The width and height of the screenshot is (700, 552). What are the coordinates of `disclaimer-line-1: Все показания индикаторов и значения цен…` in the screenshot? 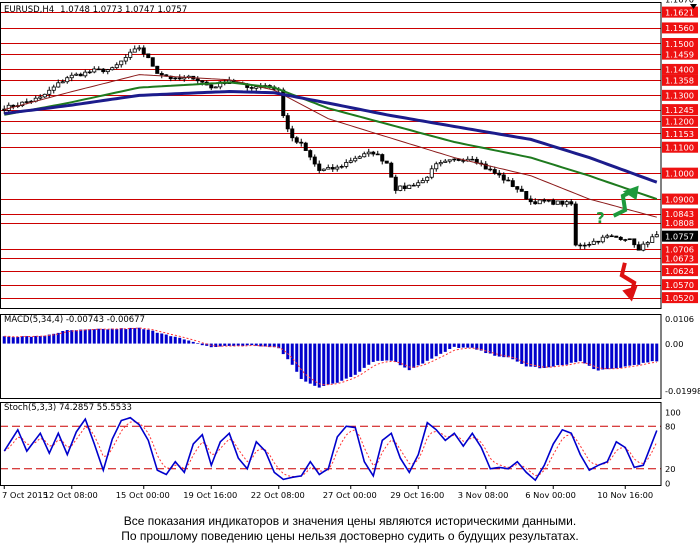 It's located at (350, 521).